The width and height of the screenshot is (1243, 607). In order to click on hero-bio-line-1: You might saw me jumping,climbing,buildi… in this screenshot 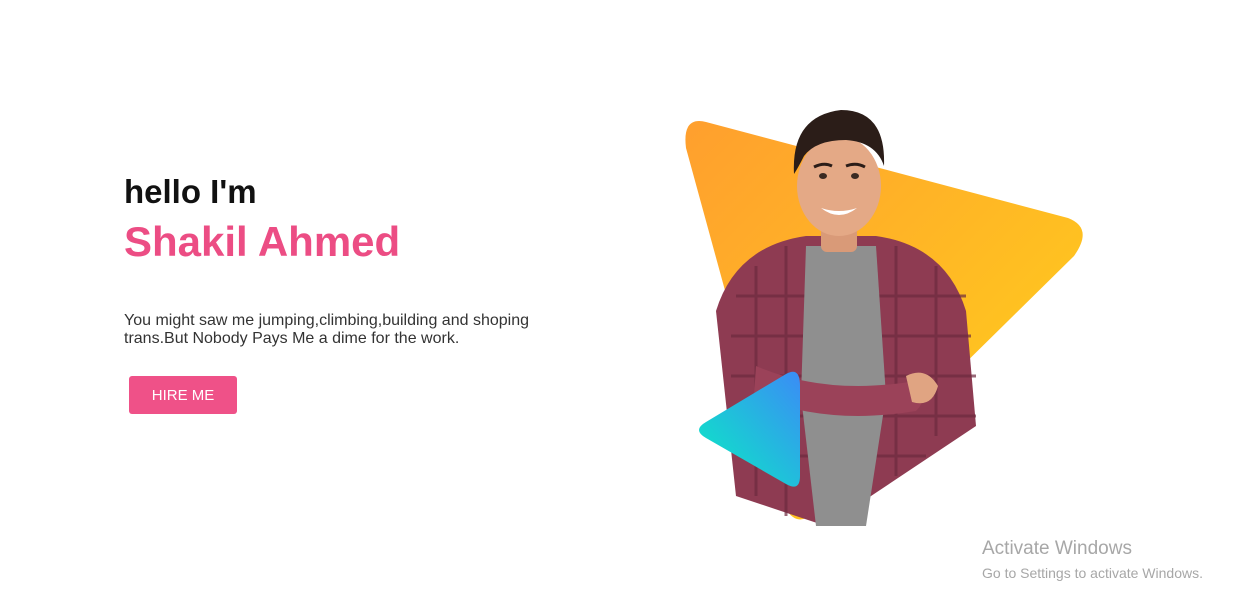, I will do `click(326, 320)`.